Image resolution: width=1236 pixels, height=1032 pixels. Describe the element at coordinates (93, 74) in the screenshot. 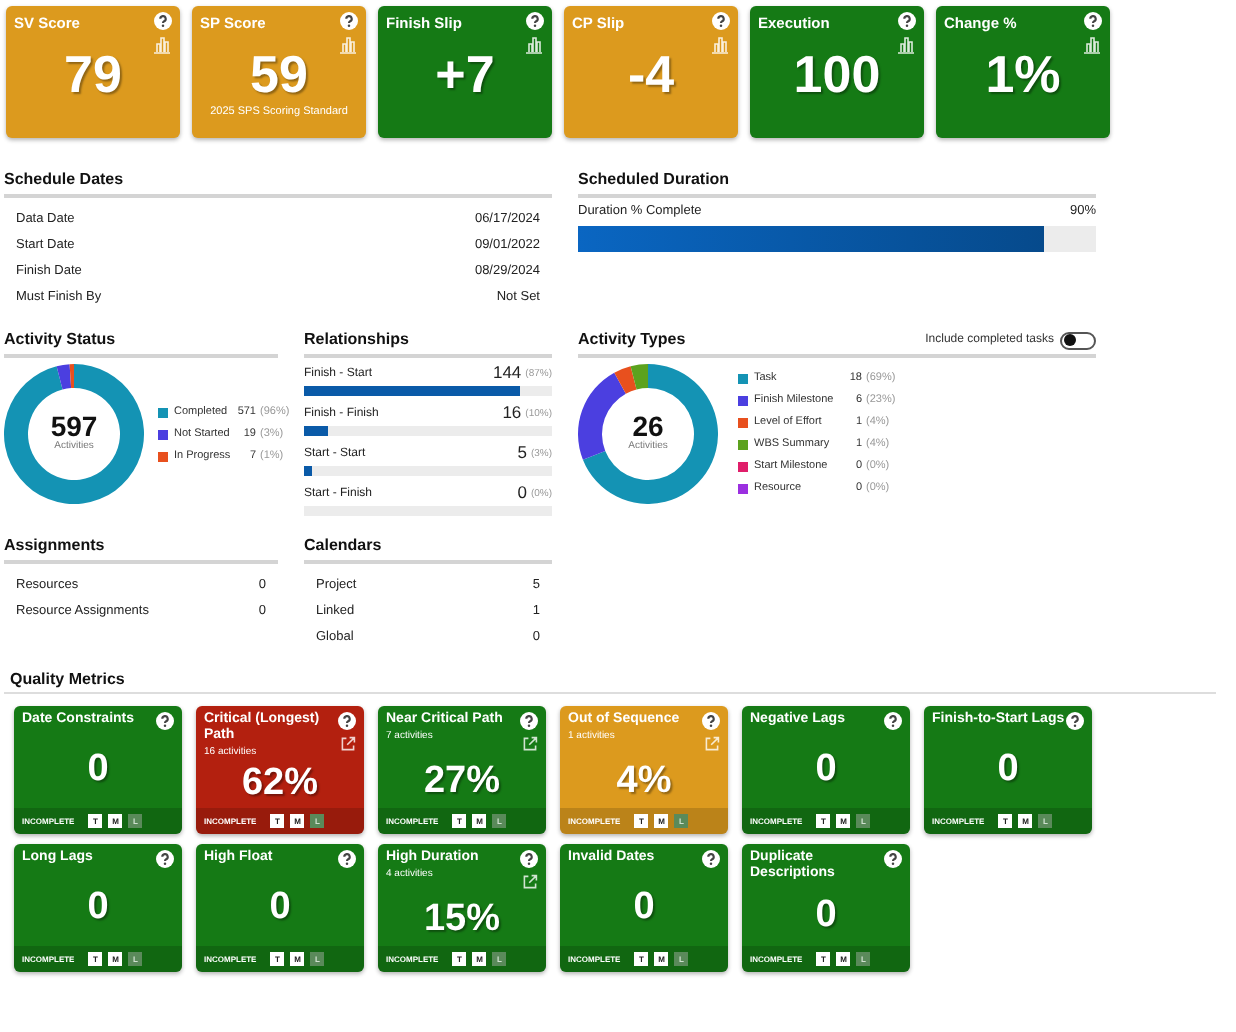

I see `card-value: 79` at that location.